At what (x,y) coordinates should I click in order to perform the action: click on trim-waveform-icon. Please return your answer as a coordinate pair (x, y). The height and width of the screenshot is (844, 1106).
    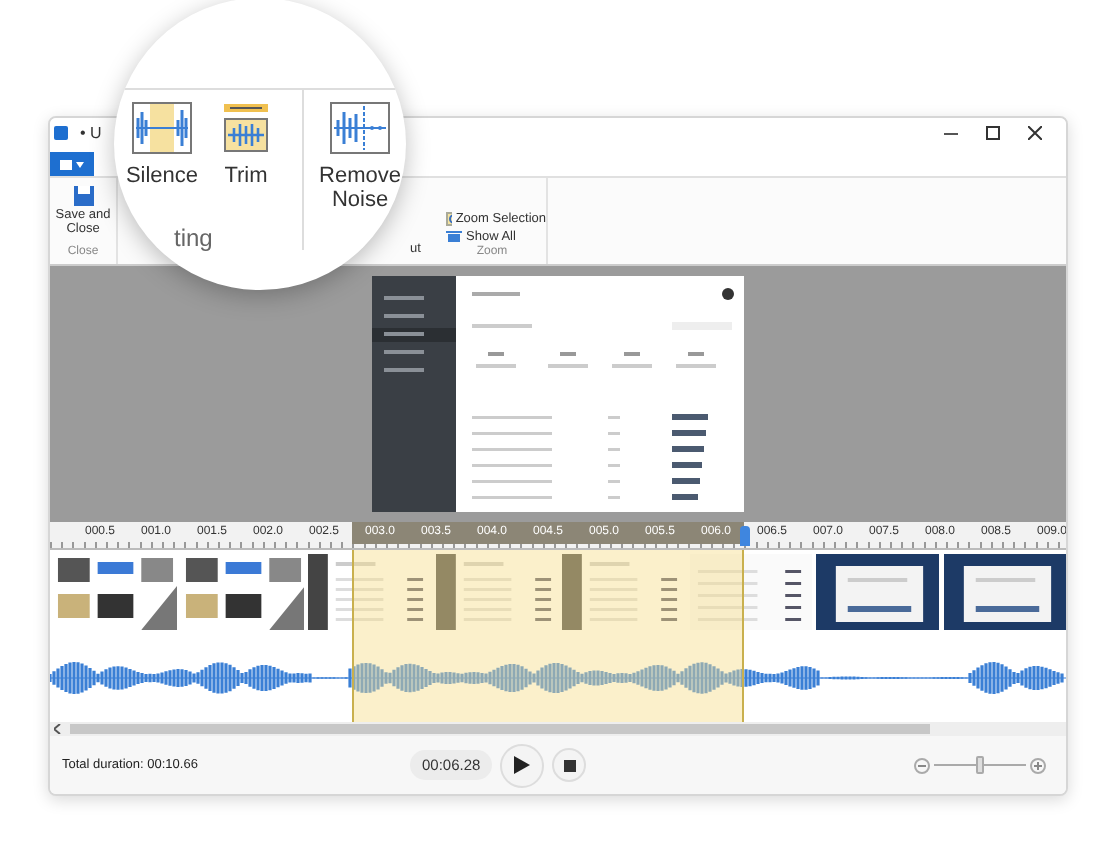
    Looking at the image, I should click on (246, 128).